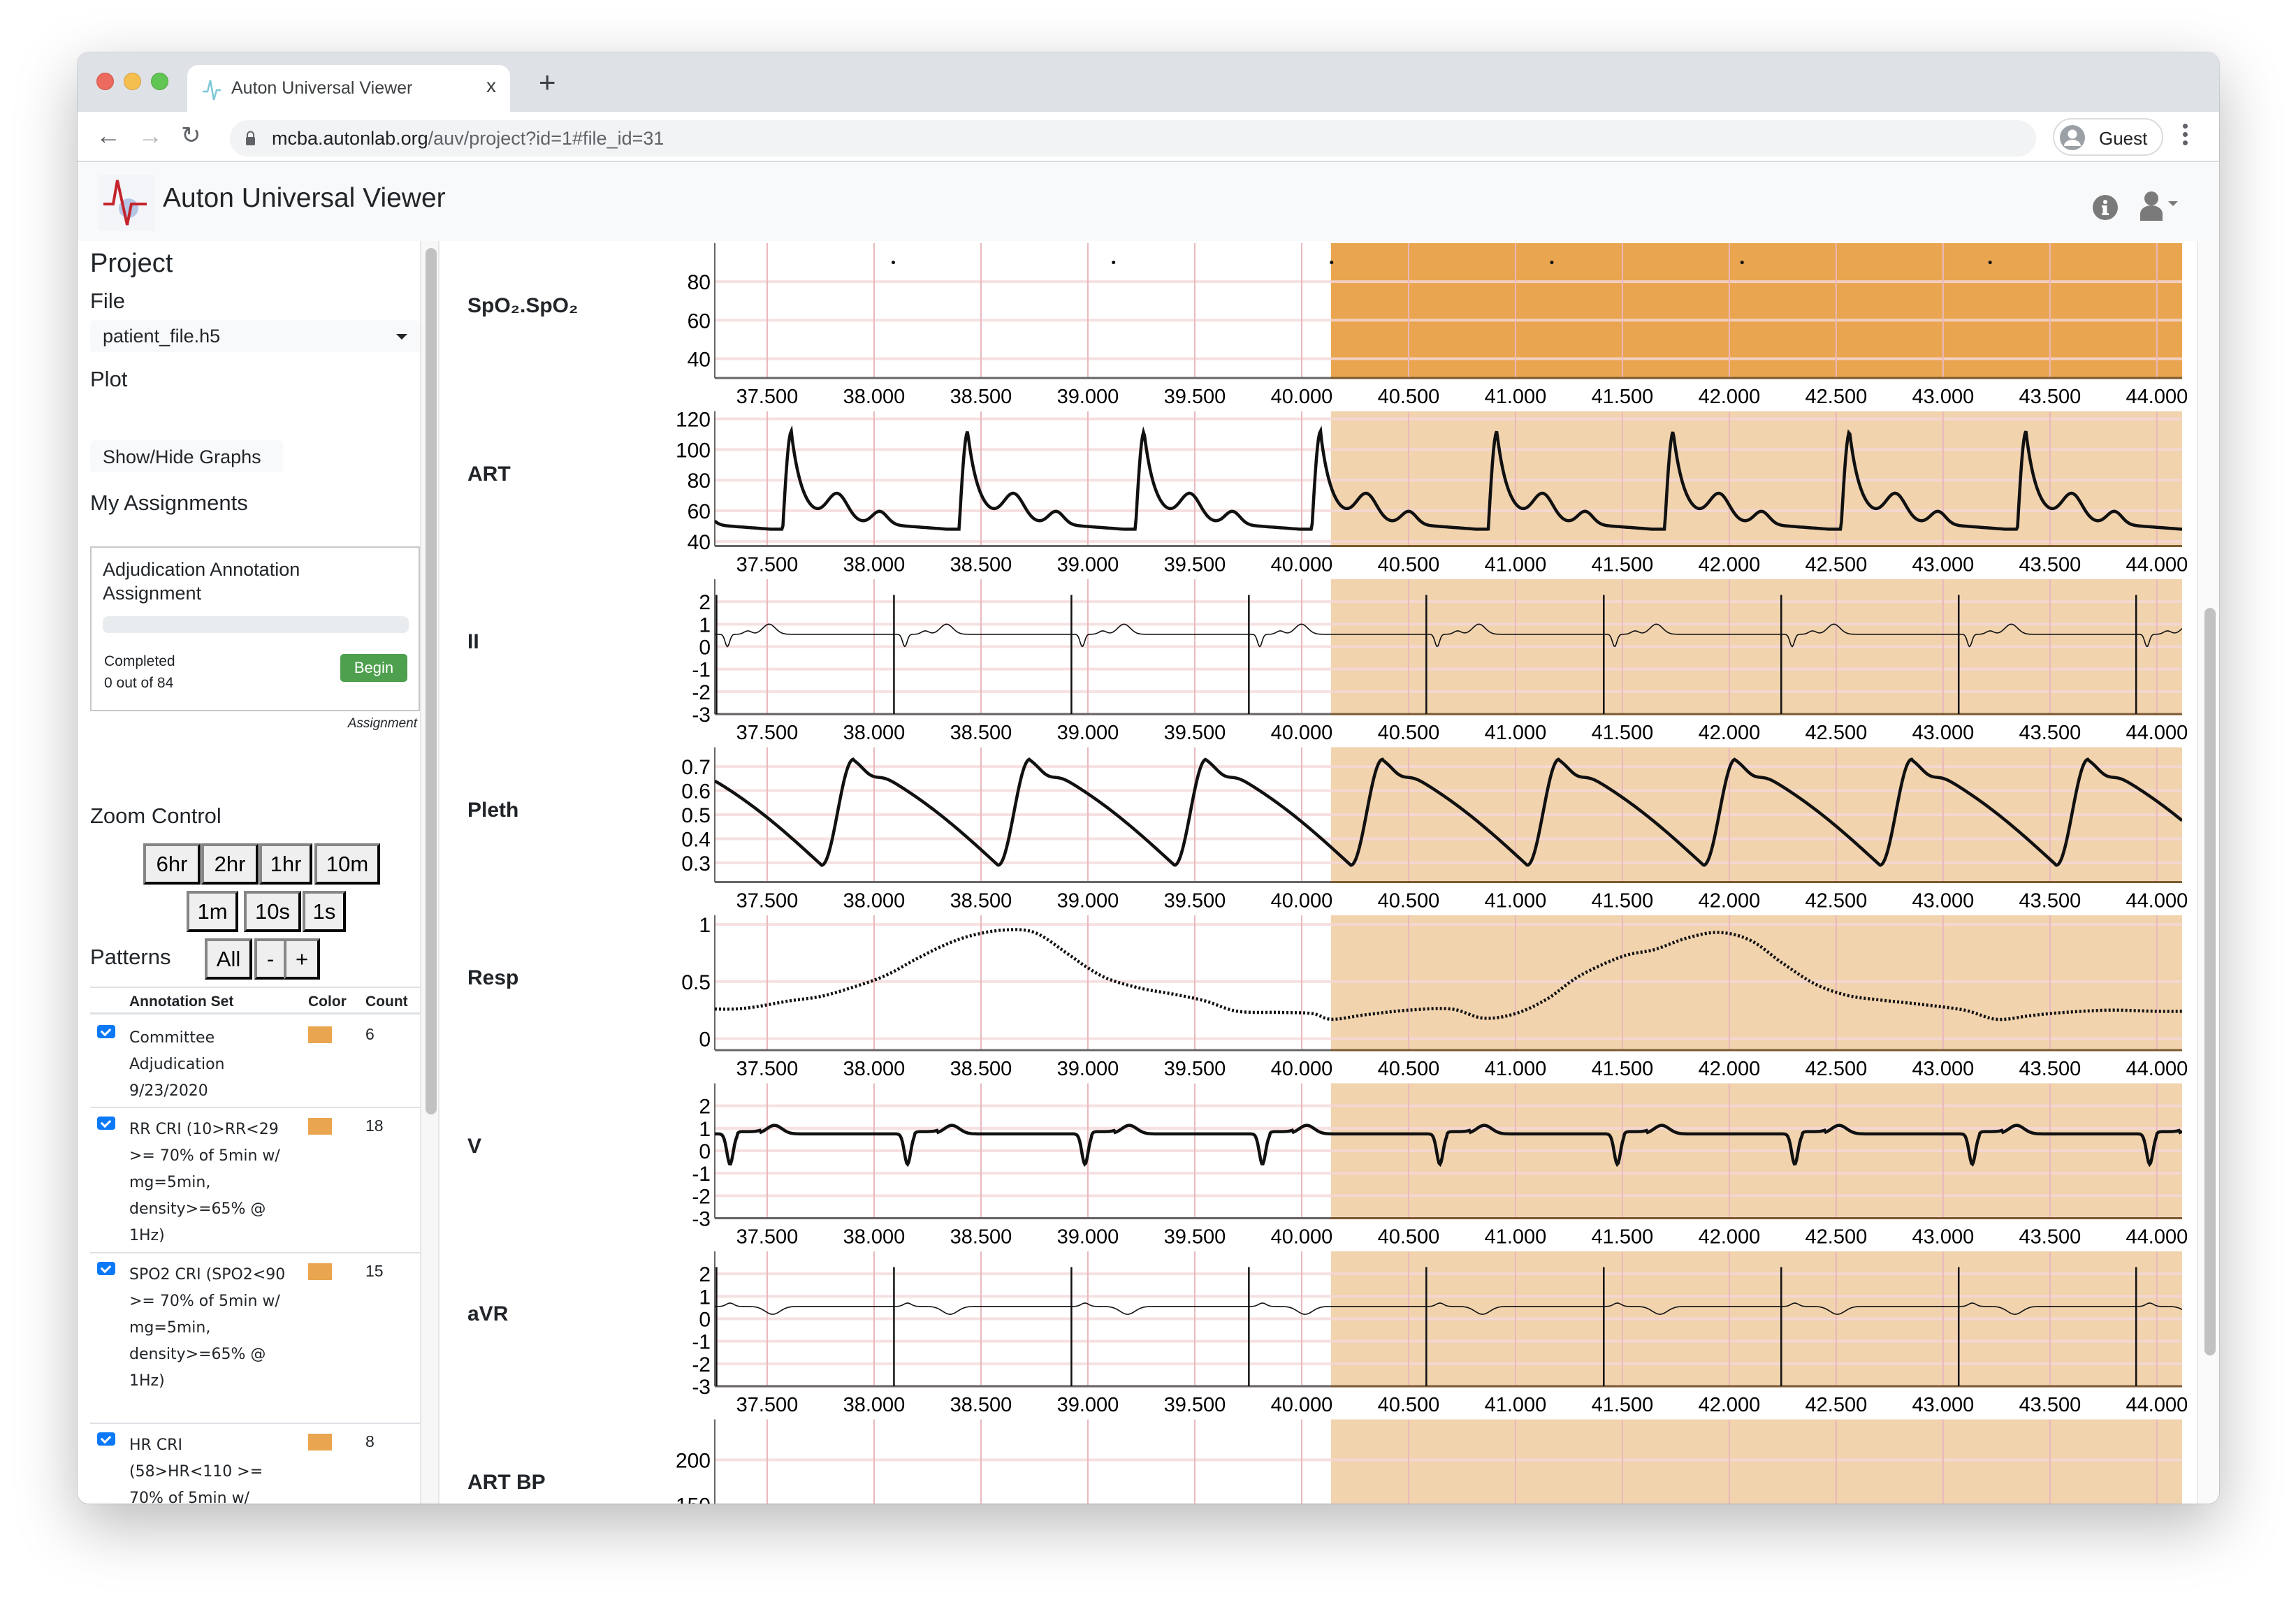 The width and height of the screenshot is (2296, 1607). What do you see at coordinates (191, 136) in the screenshot?
I see `reload-icon: ↻` at bounding box center [191, 136].